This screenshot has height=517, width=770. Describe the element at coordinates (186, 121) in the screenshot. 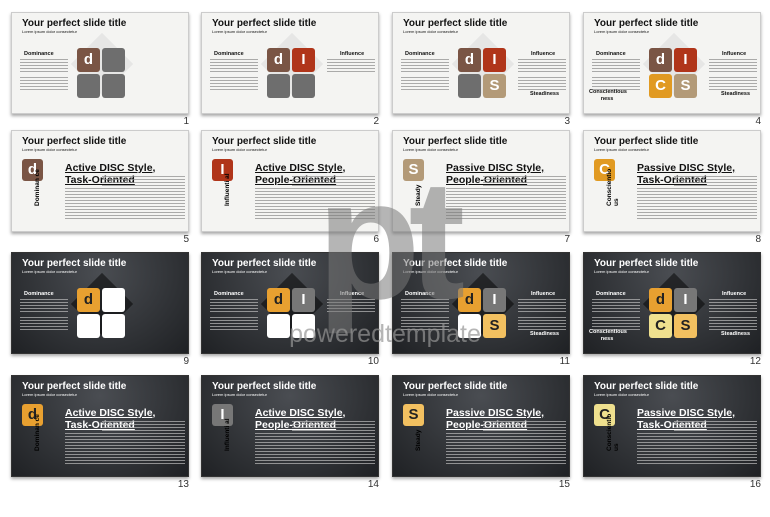

I see `slide-number: 1` at that location.